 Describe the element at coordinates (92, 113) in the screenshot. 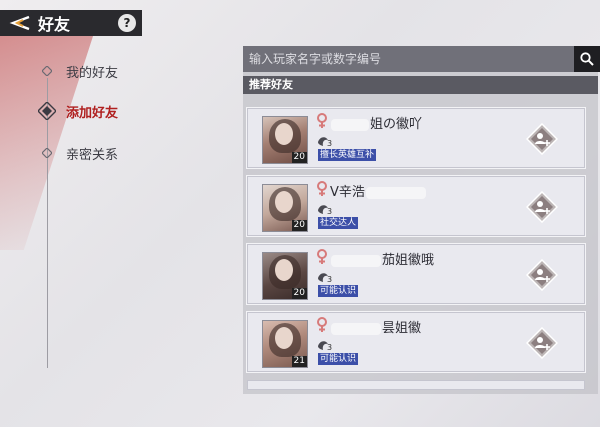

I see `nav-label: 添加好友` at that location.